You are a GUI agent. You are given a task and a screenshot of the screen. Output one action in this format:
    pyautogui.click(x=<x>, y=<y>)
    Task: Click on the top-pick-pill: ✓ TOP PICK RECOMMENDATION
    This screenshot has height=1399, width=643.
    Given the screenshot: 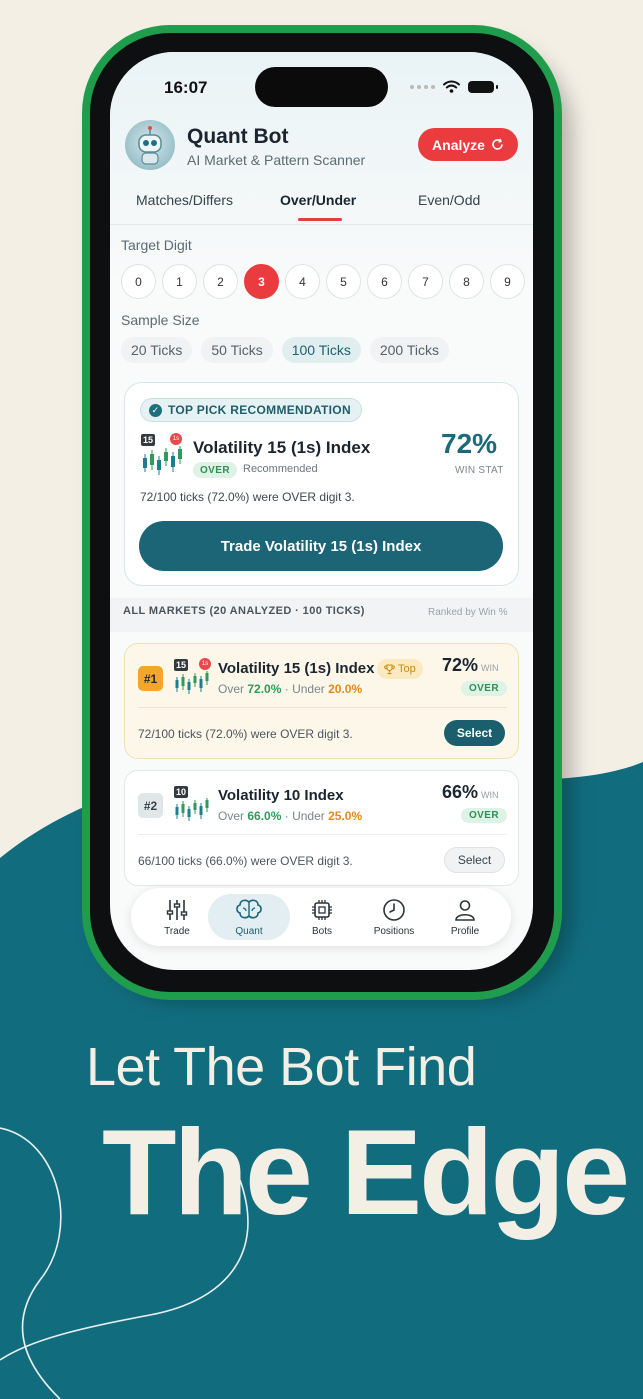 What is the action you would take?
    pyautogui.click(x=251, y=410)
    